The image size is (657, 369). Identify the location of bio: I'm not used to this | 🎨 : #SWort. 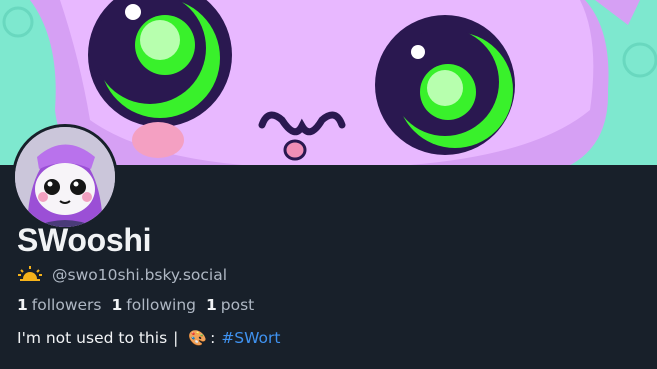
(149, 338).